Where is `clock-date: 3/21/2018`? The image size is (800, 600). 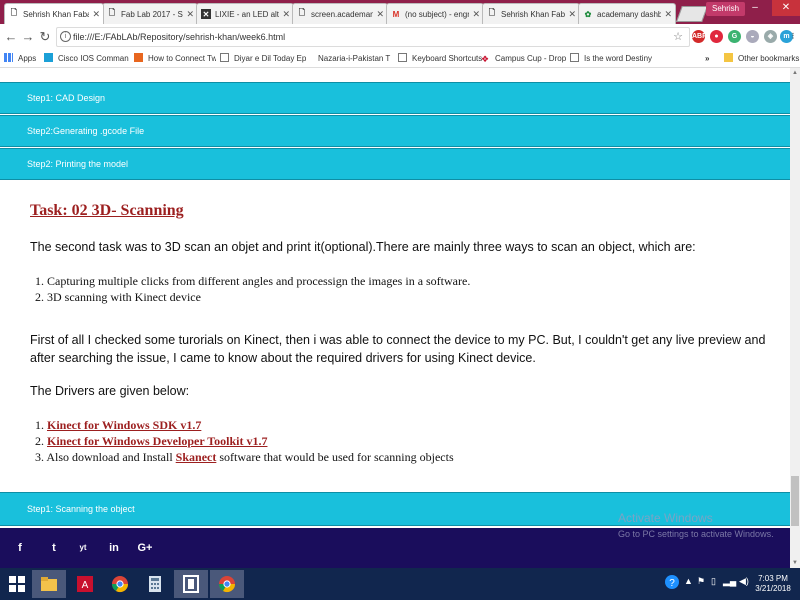 clock-date: 3/21/2018 is located at coordinates (773, 588).